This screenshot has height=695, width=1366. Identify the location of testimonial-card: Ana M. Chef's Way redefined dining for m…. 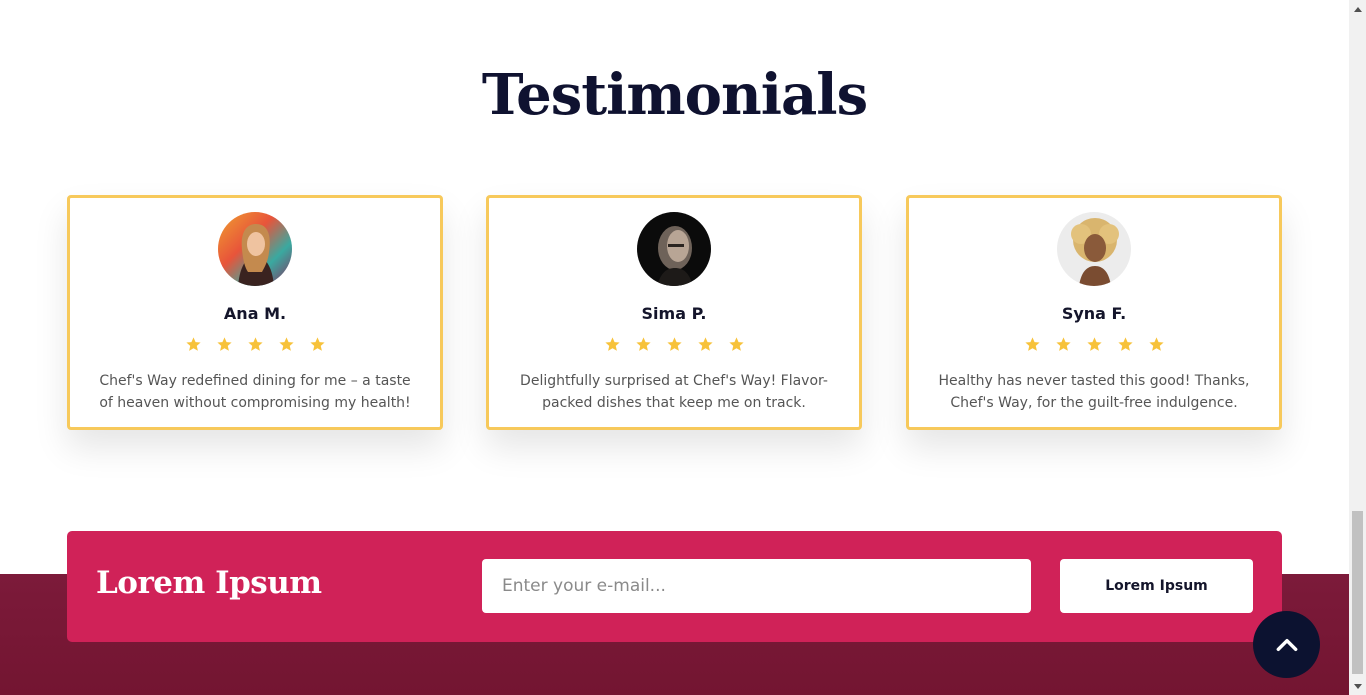
(255, 312).